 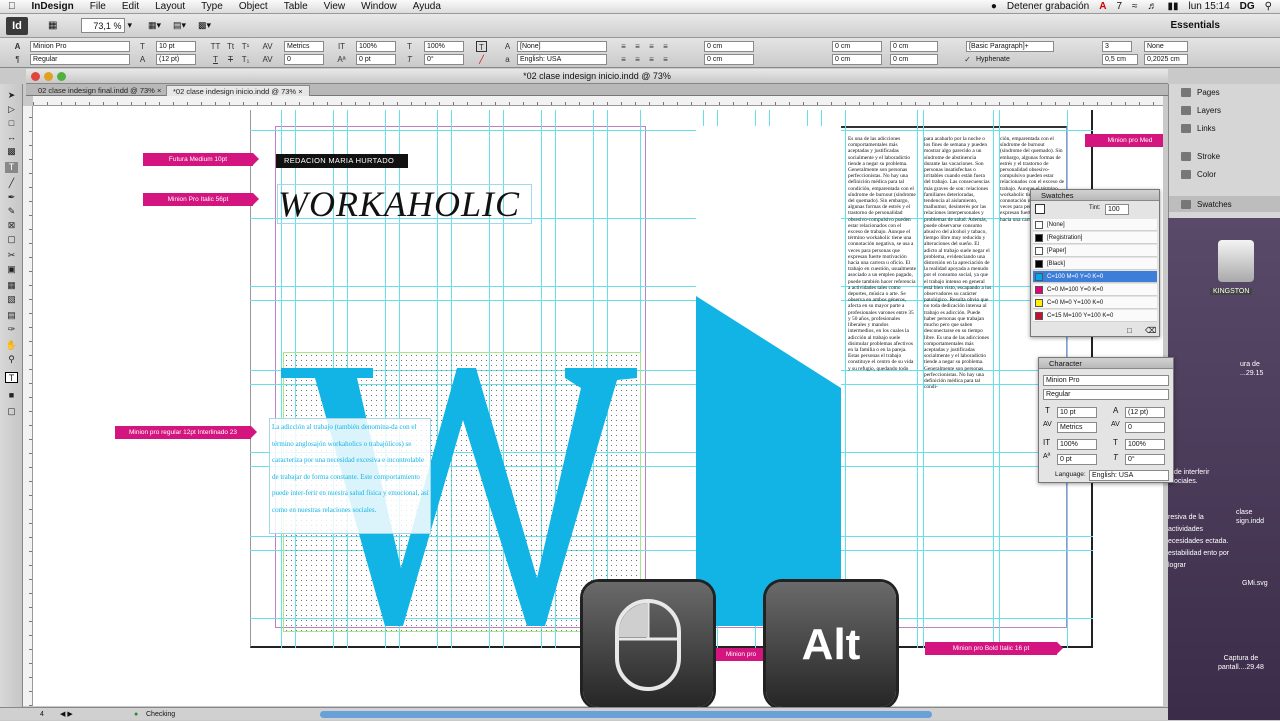 I want to click on swatch-row: C=0 M=0 Y=100 K=0, so click(x=1095, y=303).